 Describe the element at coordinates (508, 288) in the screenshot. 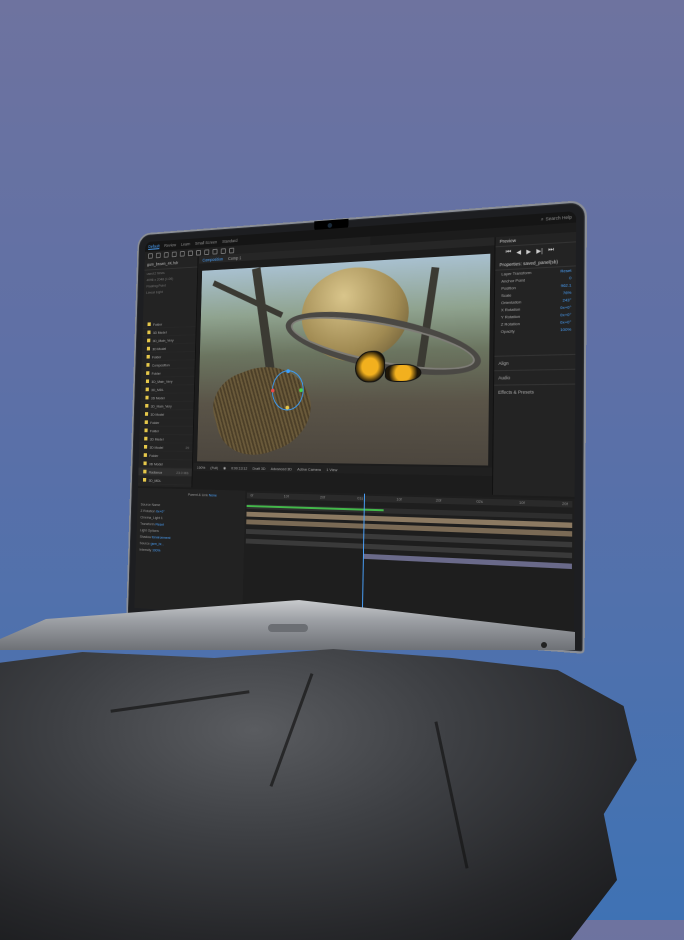

I see `property-name: Position` at that location.